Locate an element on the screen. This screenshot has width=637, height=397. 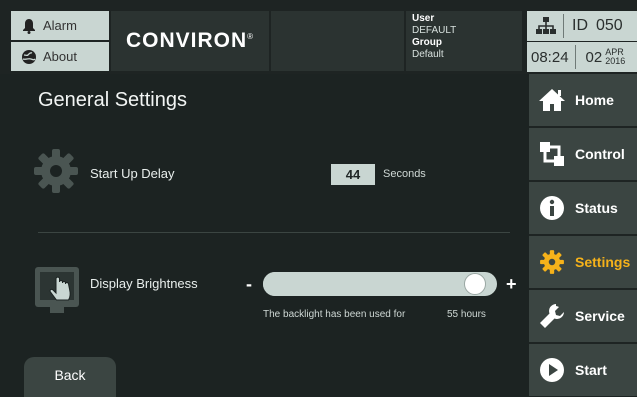
display-brightness-label: Display Brightness is located at coordinates (144, 283).